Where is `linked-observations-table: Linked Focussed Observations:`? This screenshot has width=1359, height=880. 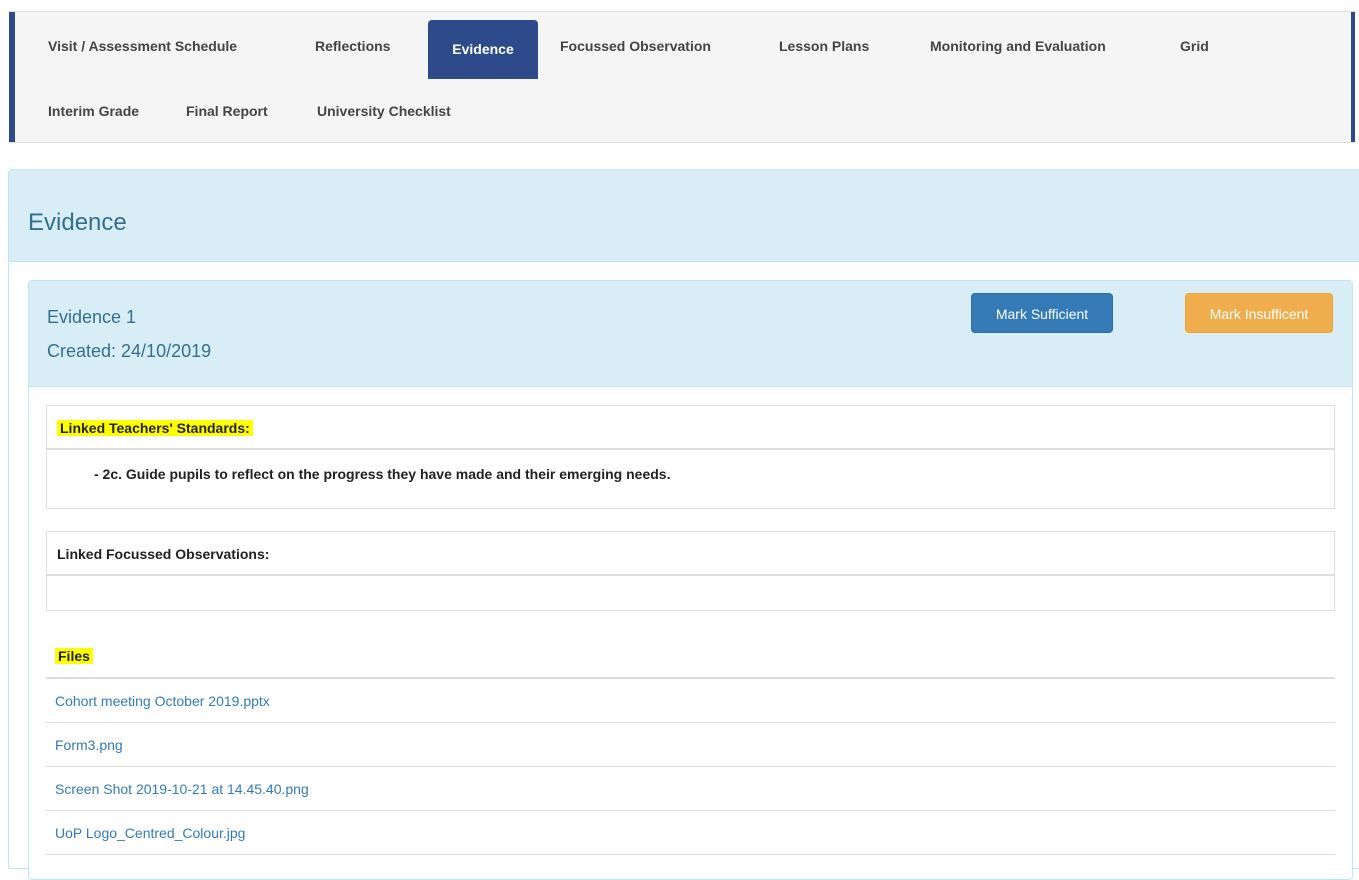
linked-observations-table: Linked Focussed Observations: is located at coordinates (690, 571).